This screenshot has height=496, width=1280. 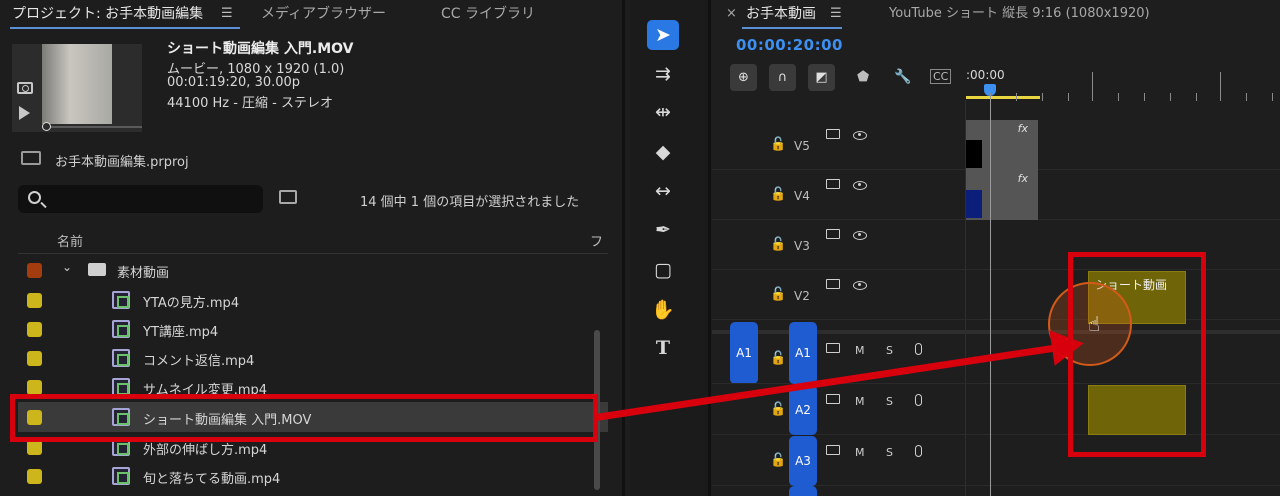 I want to click on tab-sequence: お手本動画, so click(x=781, y=14).